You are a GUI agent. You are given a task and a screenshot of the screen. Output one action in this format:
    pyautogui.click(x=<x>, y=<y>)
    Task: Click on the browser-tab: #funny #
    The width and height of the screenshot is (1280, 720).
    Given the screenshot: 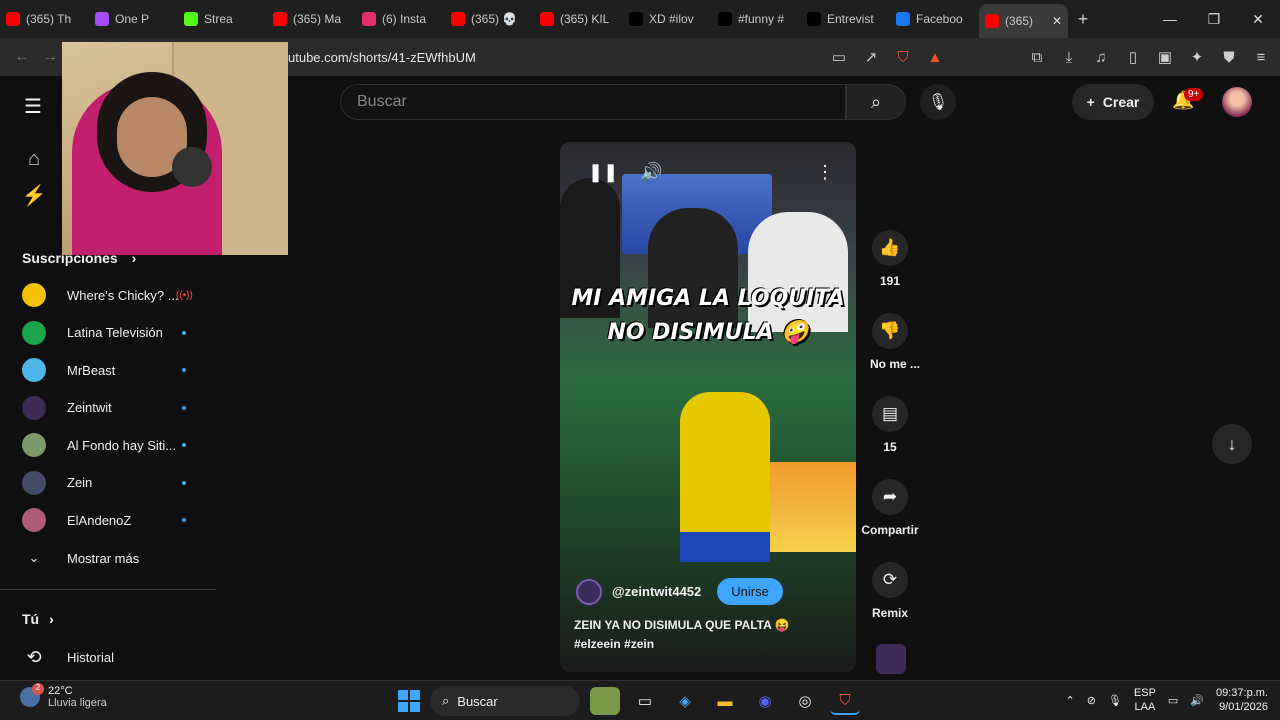 What is the action you would take?
    pyautogui.click(x=756, y=19)
    